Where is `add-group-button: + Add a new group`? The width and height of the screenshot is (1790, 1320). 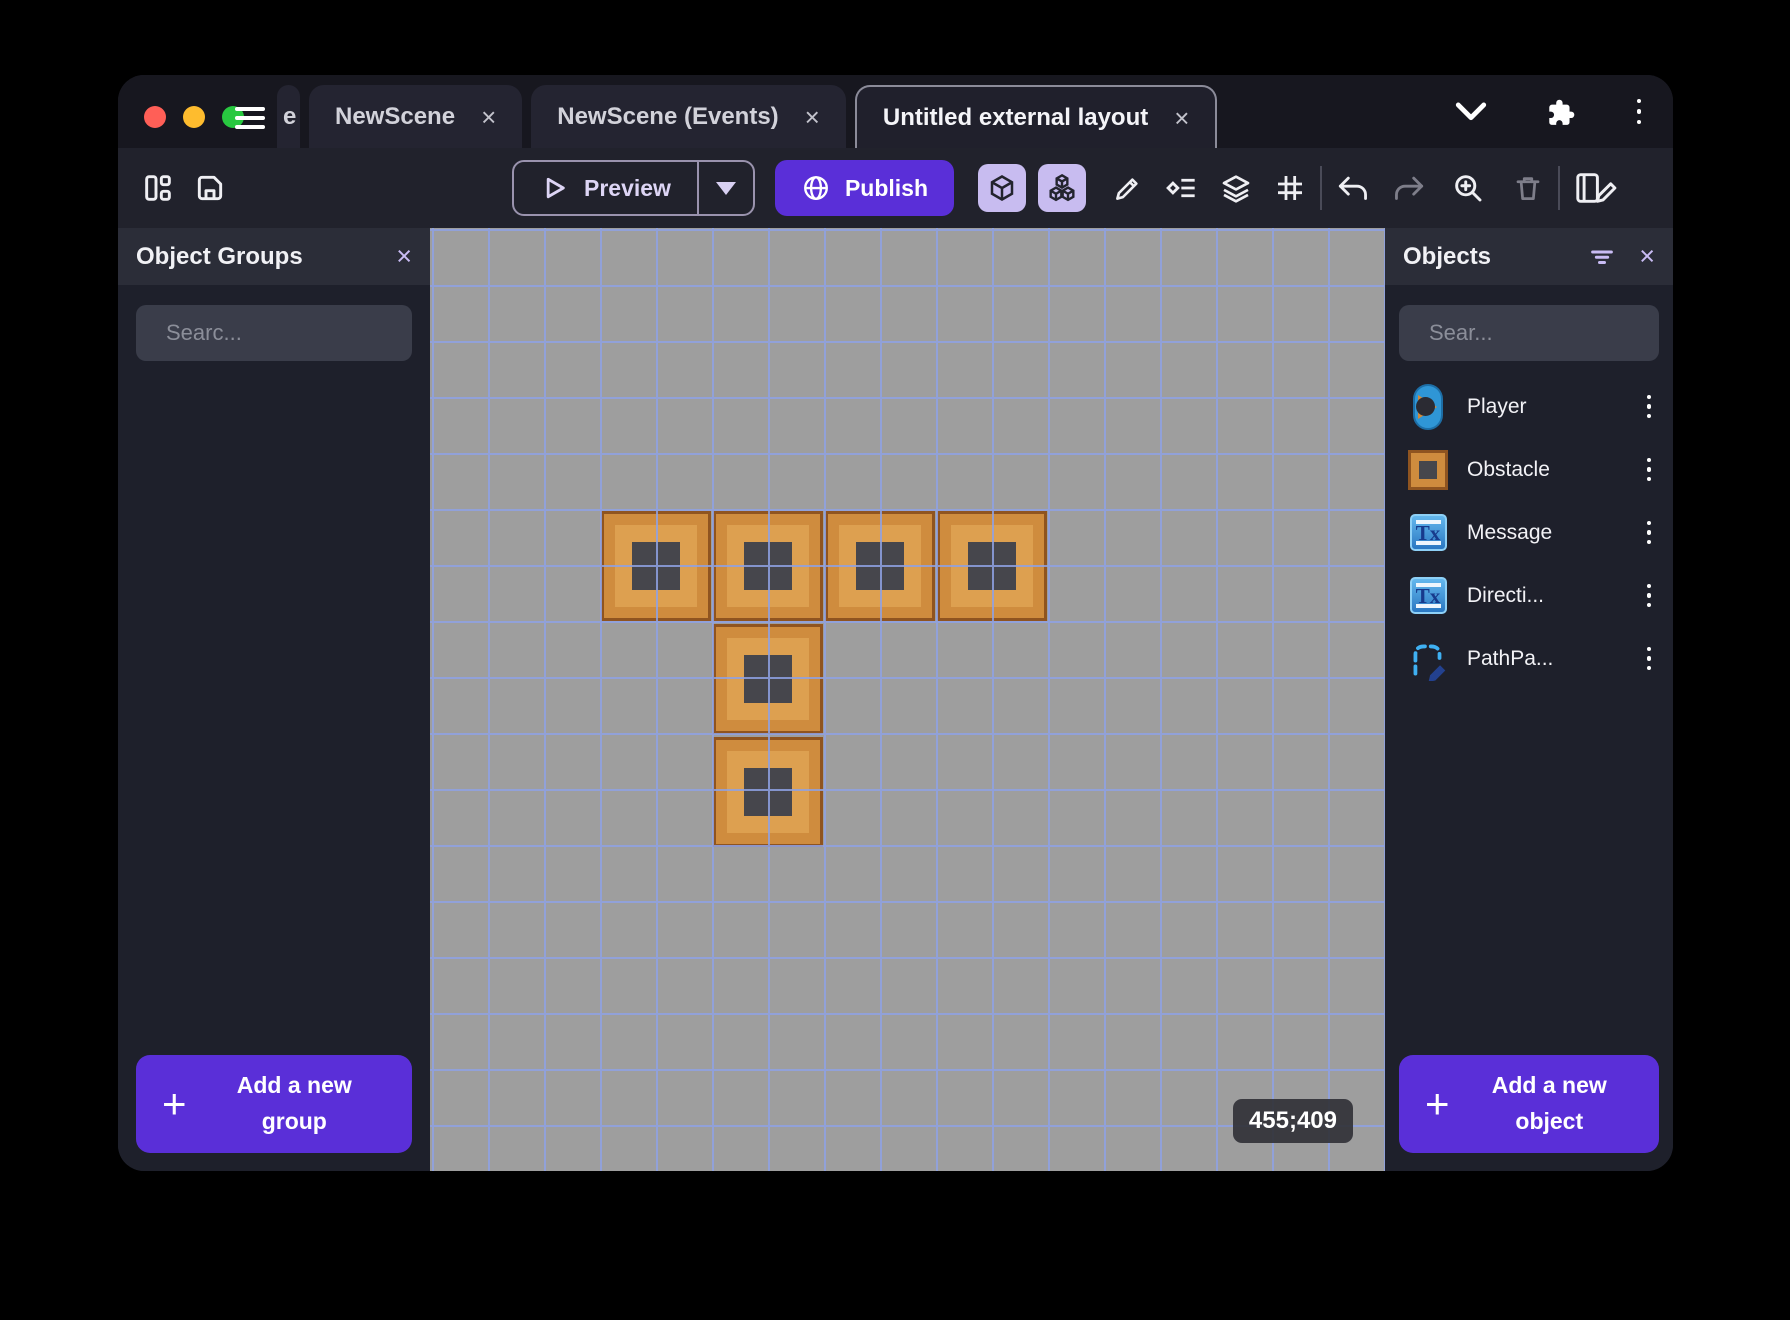
add-group-button: + Add a new group is located at coordinates (274, 1104).